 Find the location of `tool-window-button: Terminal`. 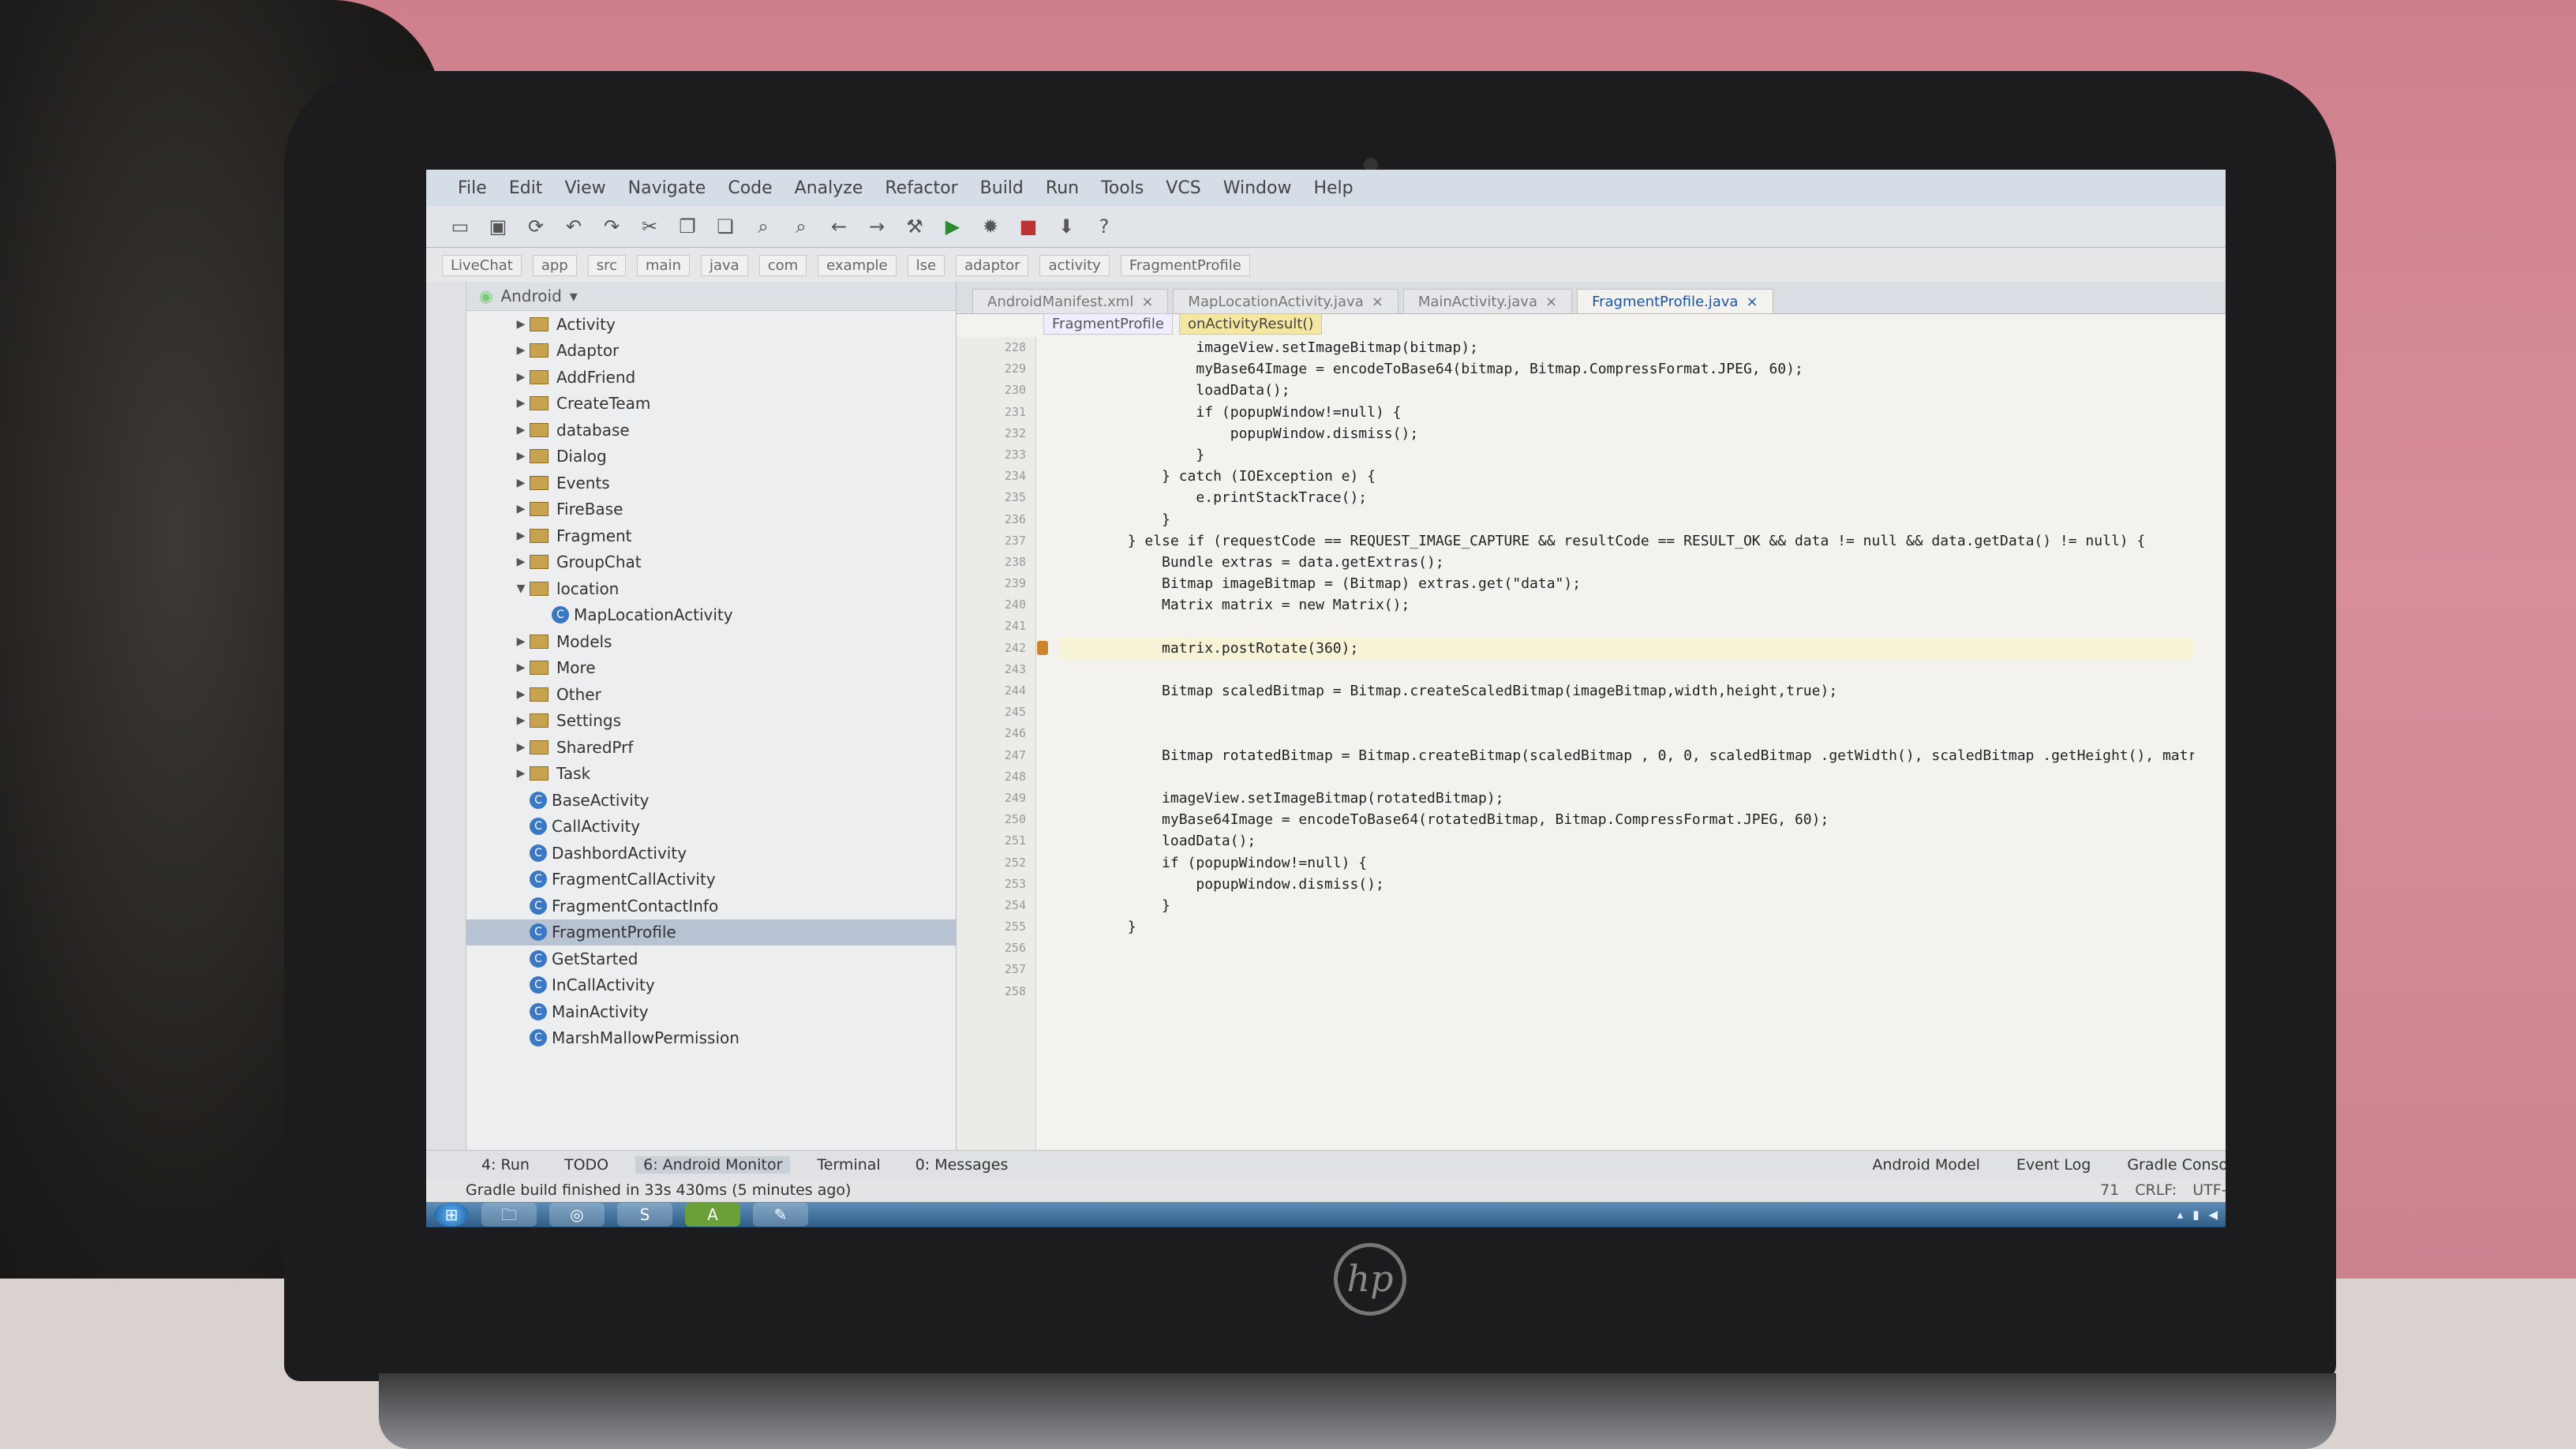

tool-window-button: Terminal is located at coordinates (848, 1165).